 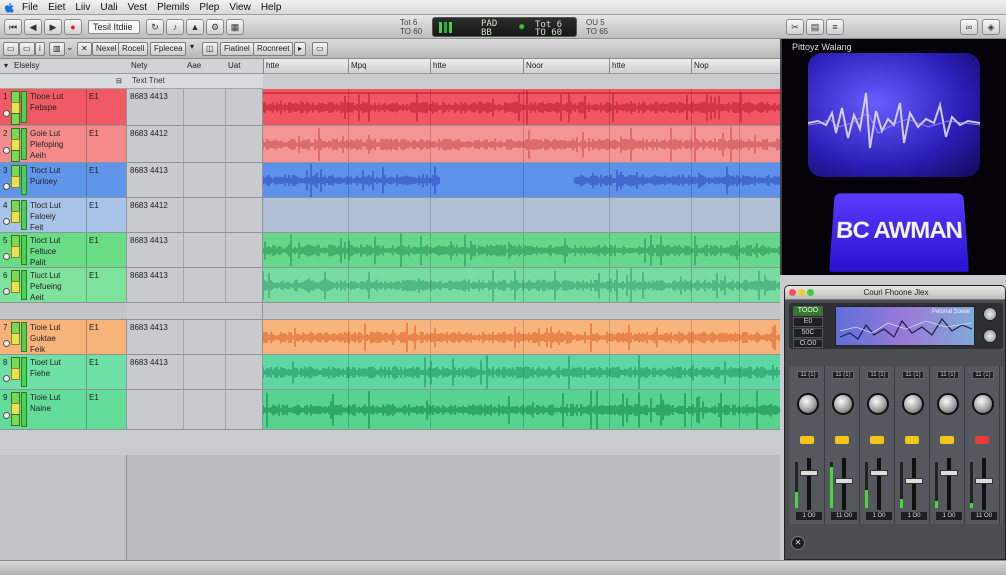 I want to click on track-header: 6 Tiuct Lut Pefueing Aeit E1, so click(x=63, y=285).